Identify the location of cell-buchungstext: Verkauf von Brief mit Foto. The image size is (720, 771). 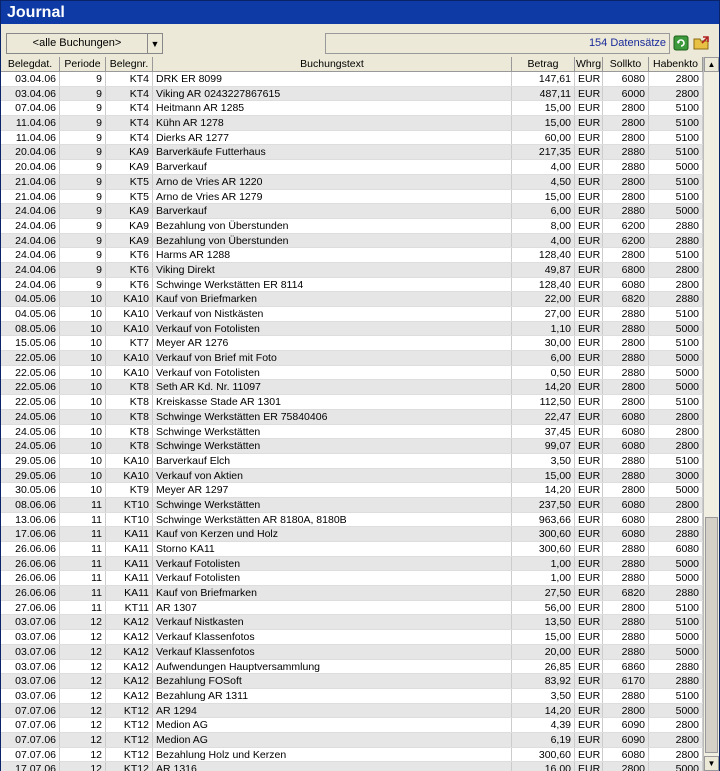
(332, 358).